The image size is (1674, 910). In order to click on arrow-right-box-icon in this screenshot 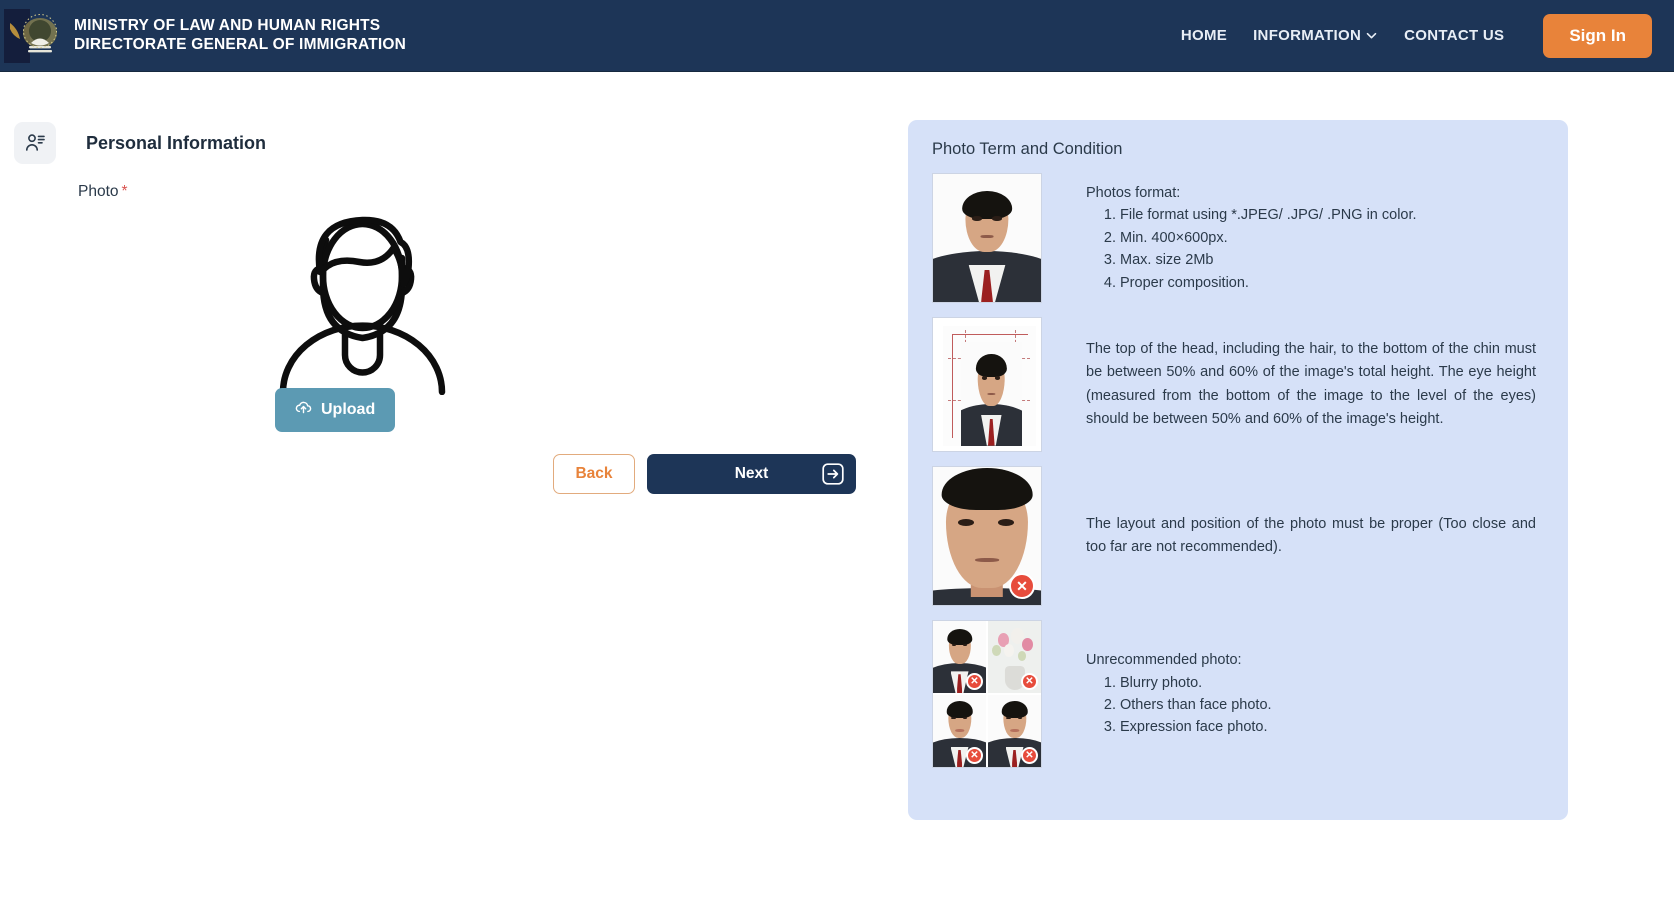, I will do `click(833, 474)`.